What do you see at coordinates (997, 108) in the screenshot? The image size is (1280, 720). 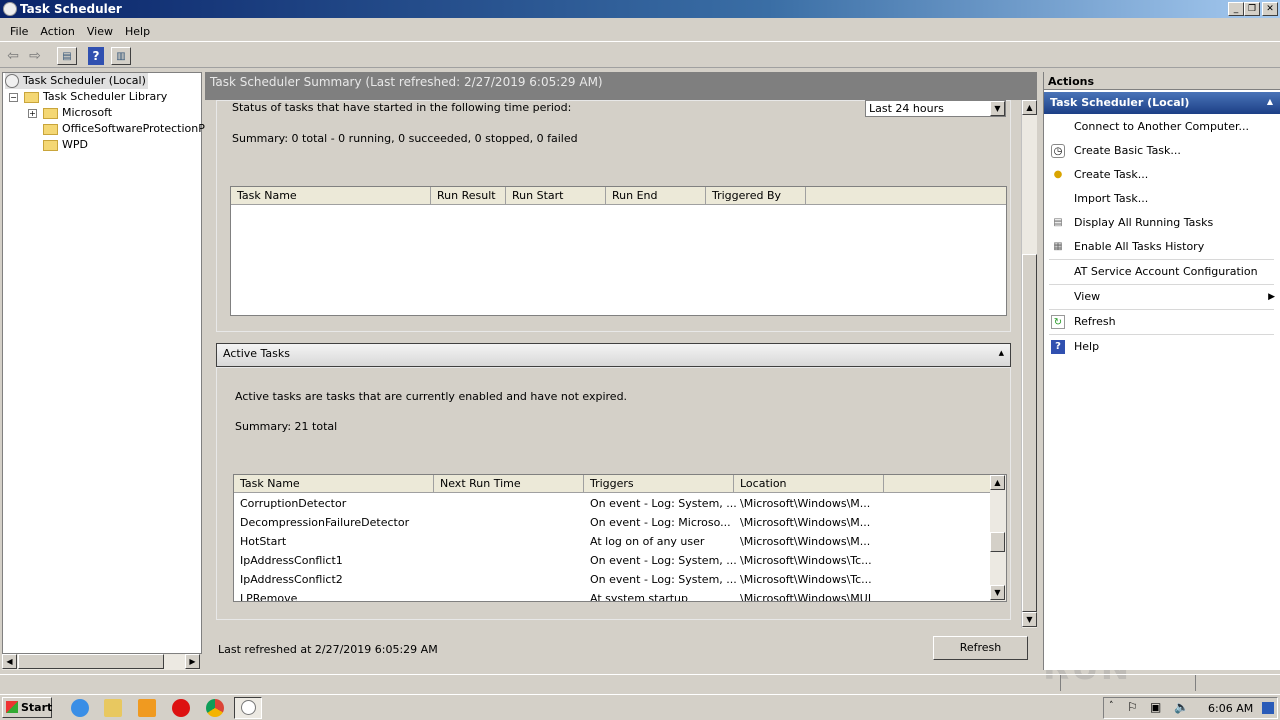 I see `dropdown-arrow-icon: ▼` at bounding box center [997, 108].